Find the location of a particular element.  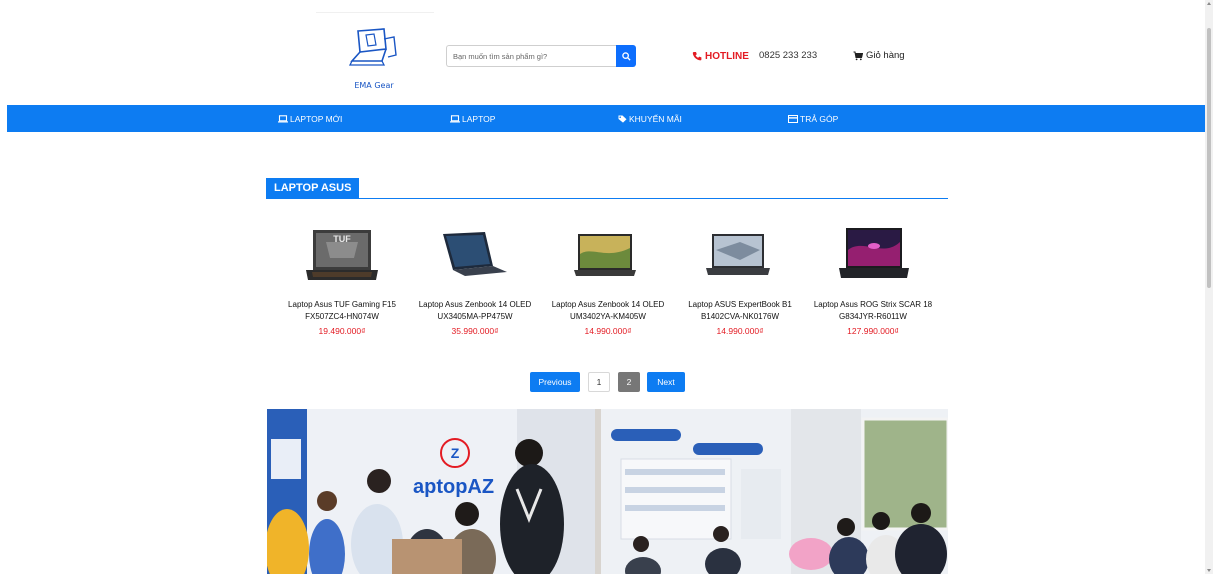

search-bar is located at coordinates (541, 56).